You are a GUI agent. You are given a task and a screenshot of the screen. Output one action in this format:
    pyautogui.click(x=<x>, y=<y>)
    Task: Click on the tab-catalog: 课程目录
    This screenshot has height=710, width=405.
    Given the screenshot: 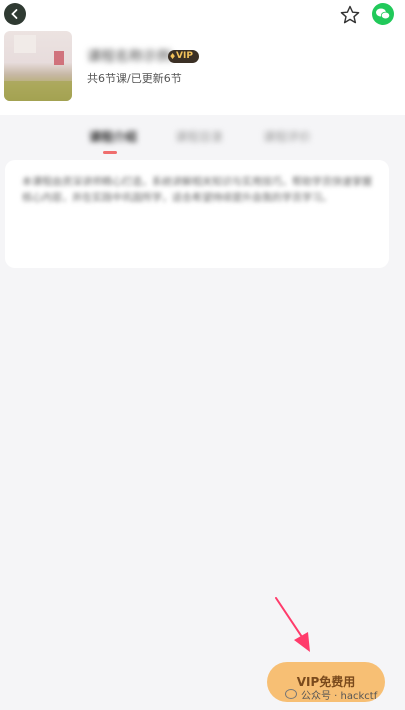 What is the action you would take?
    pyautogui.click(x=199, y=136)
    